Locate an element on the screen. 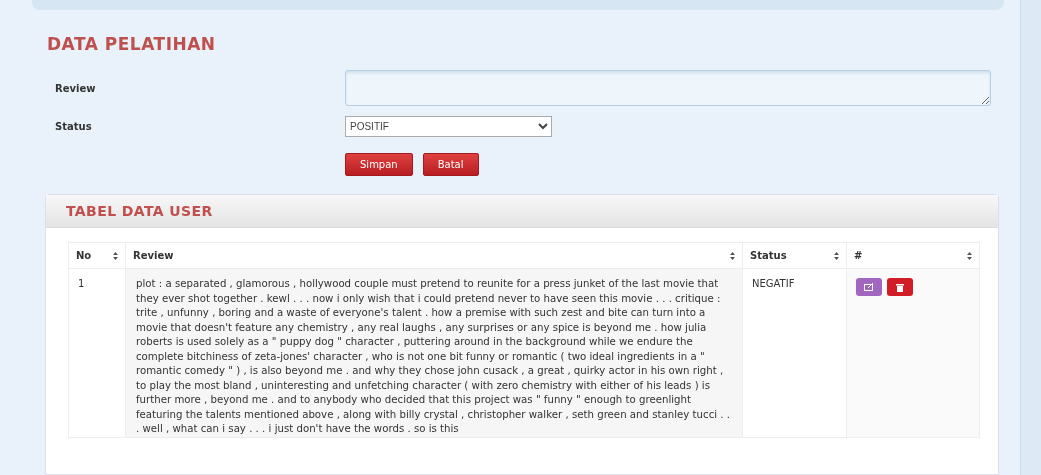  column-header: Status is located at coordinates (794, 255).